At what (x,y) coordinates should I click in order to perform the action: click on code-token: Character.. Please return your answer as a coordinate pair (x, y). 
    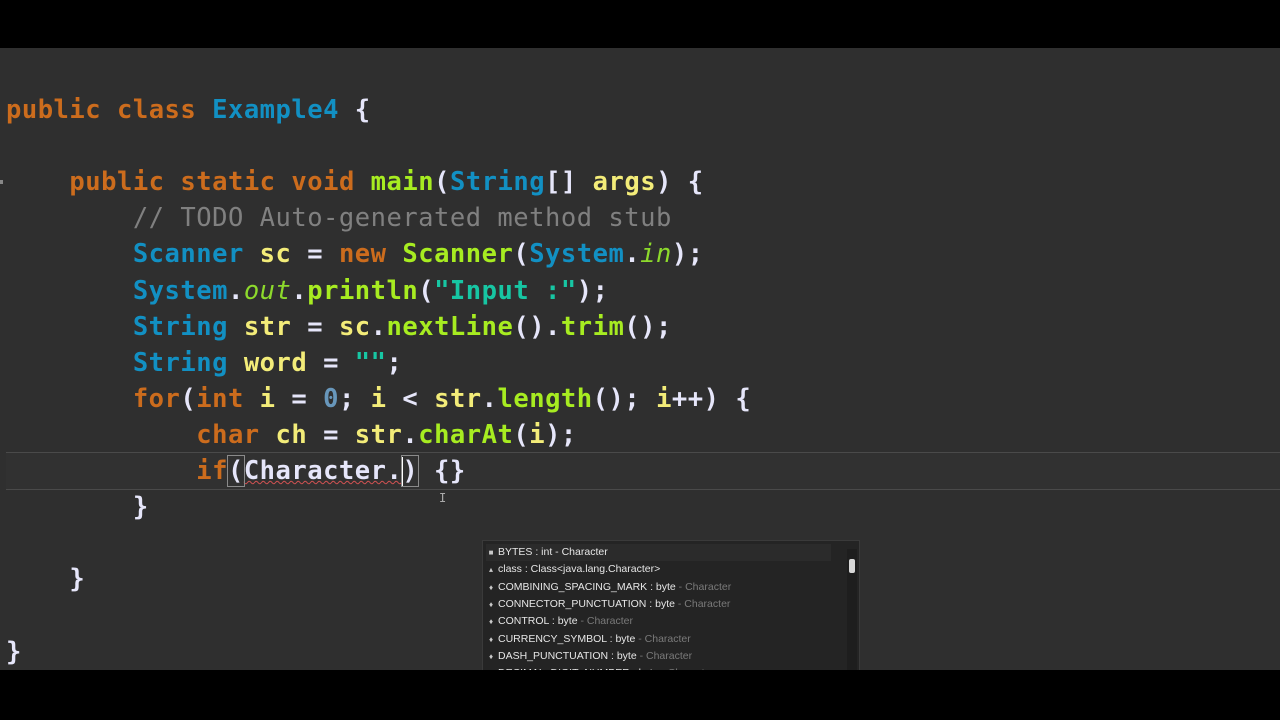
    Looking at the image, I should click on (323, 471).